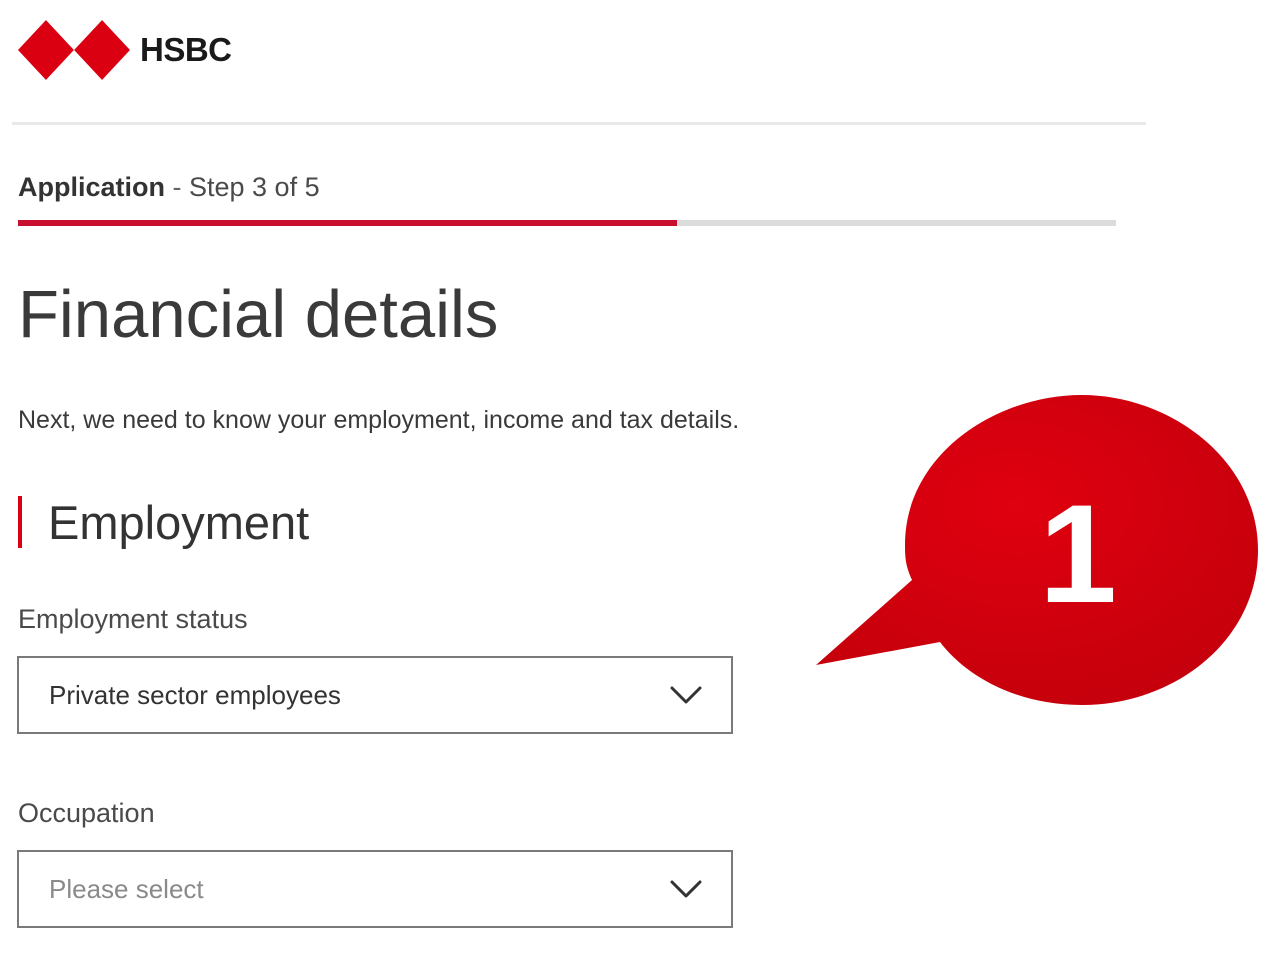 This screenshot has height=961, width=1280. Describe the element at coordinates (1078, 553) in the screenshot. I see `callout-number: 1` at that location.